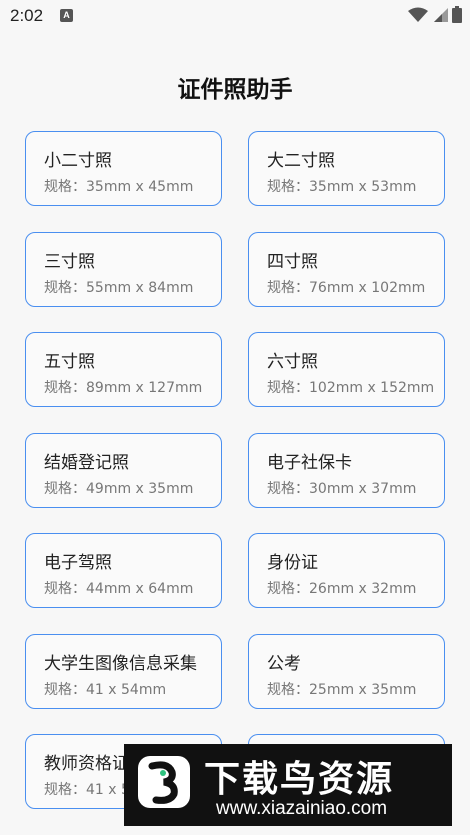 This screenshot has width=470, height=835. Describe the element at coordinates (351, 388) in the screenshot. I see `photo-type-spec: 规格：102mm x 152mm` at that location.